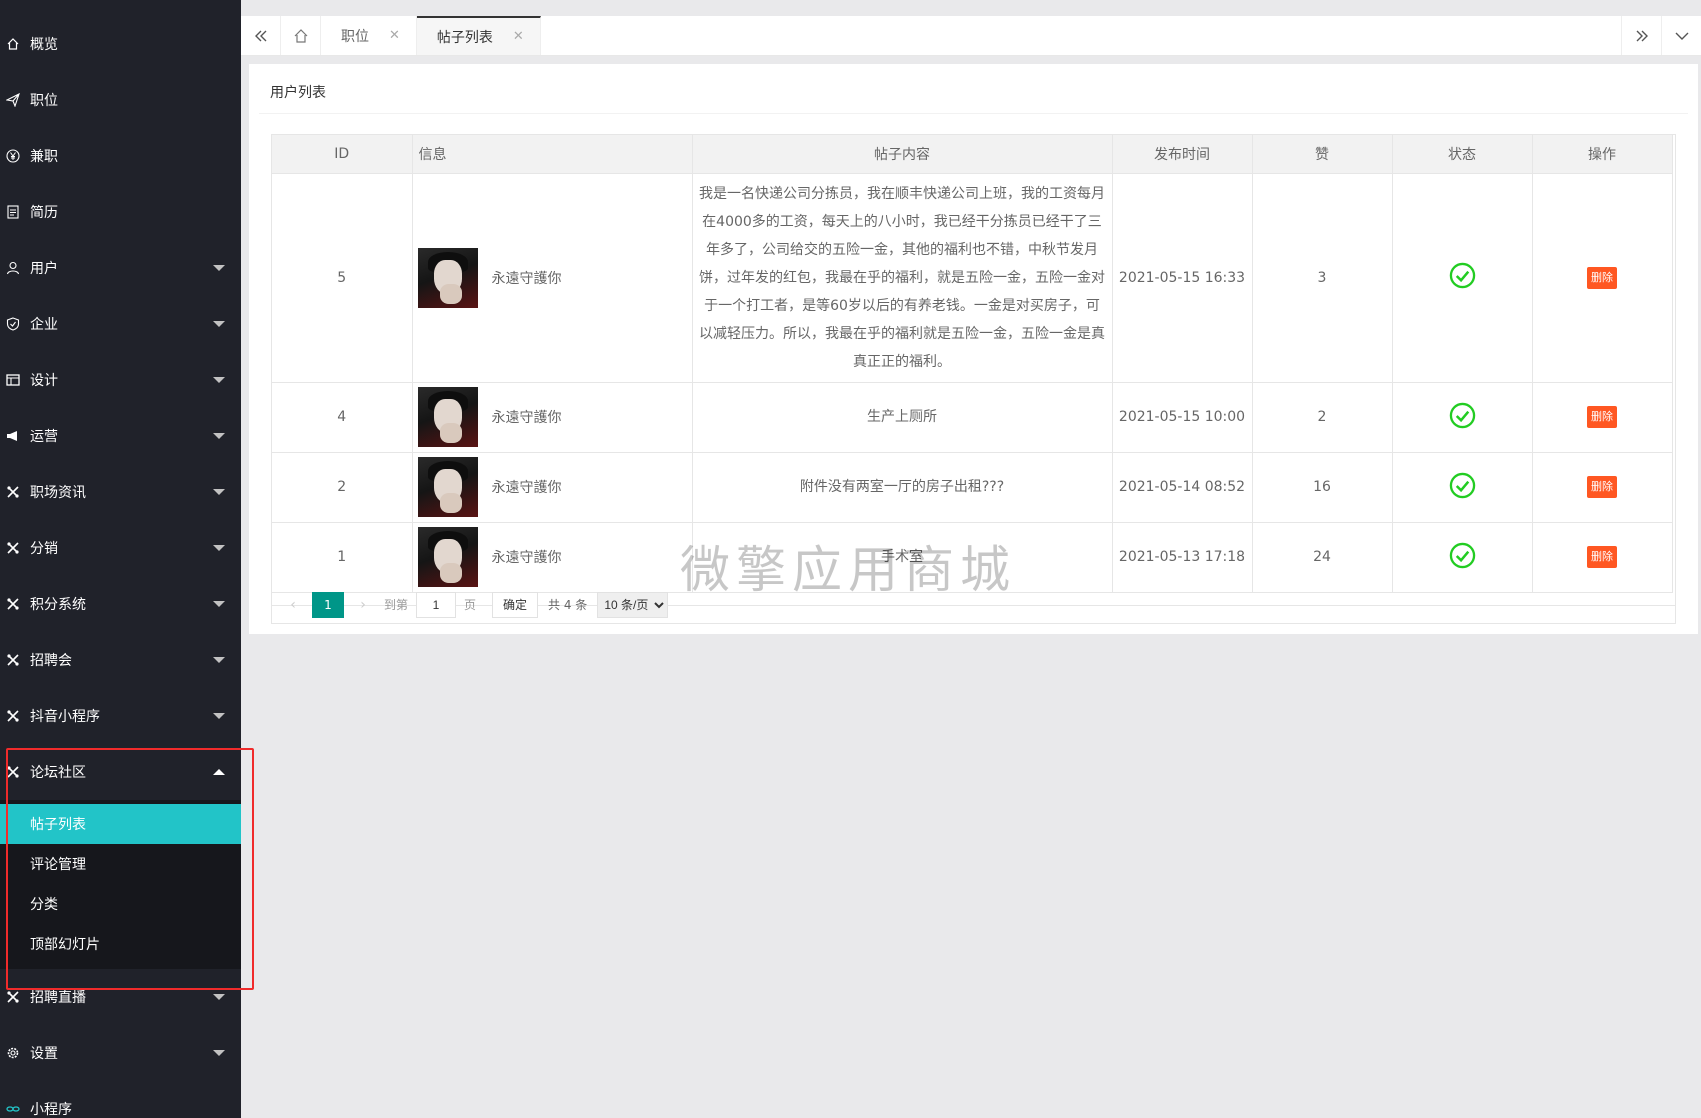 Image resolution: width=1701 pixels, height=1118 pixels. What do you see at coordinates (355, 36) in the screenshot?
I see `tab-label: 职位` at bounding box center [355, 36].